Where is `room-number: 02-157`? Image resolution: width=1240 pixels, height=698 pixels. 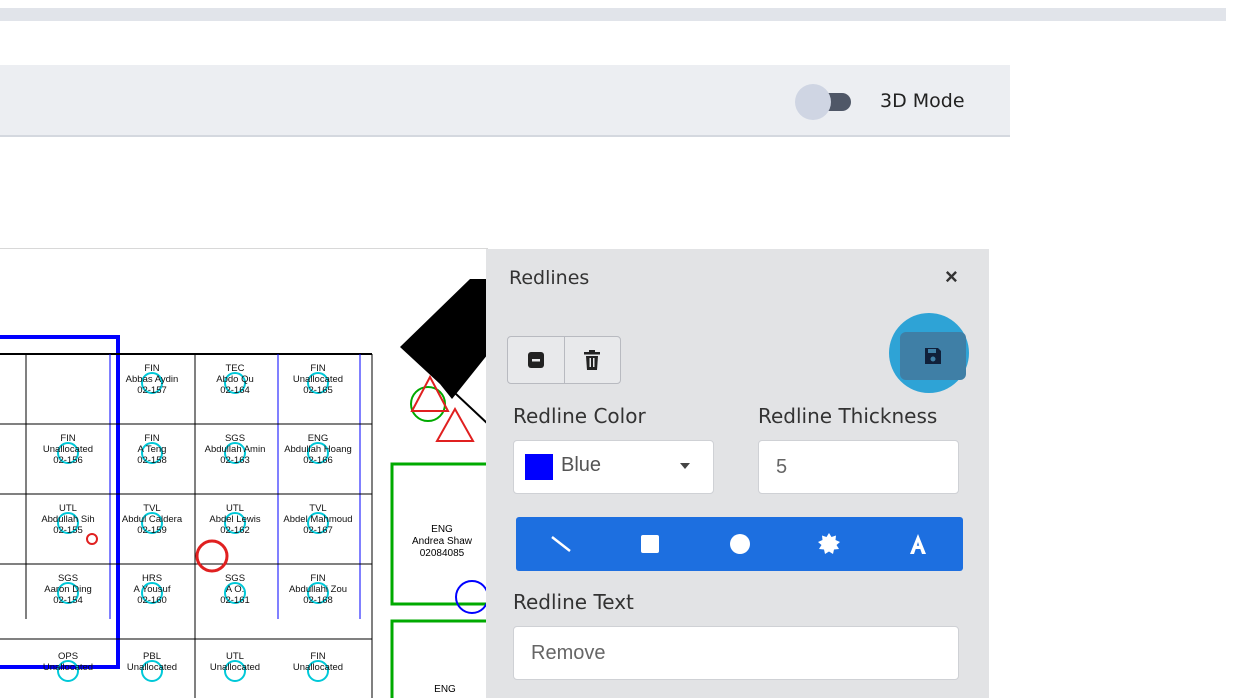
room-number: 02-157 is located at coordinates (152, 390).